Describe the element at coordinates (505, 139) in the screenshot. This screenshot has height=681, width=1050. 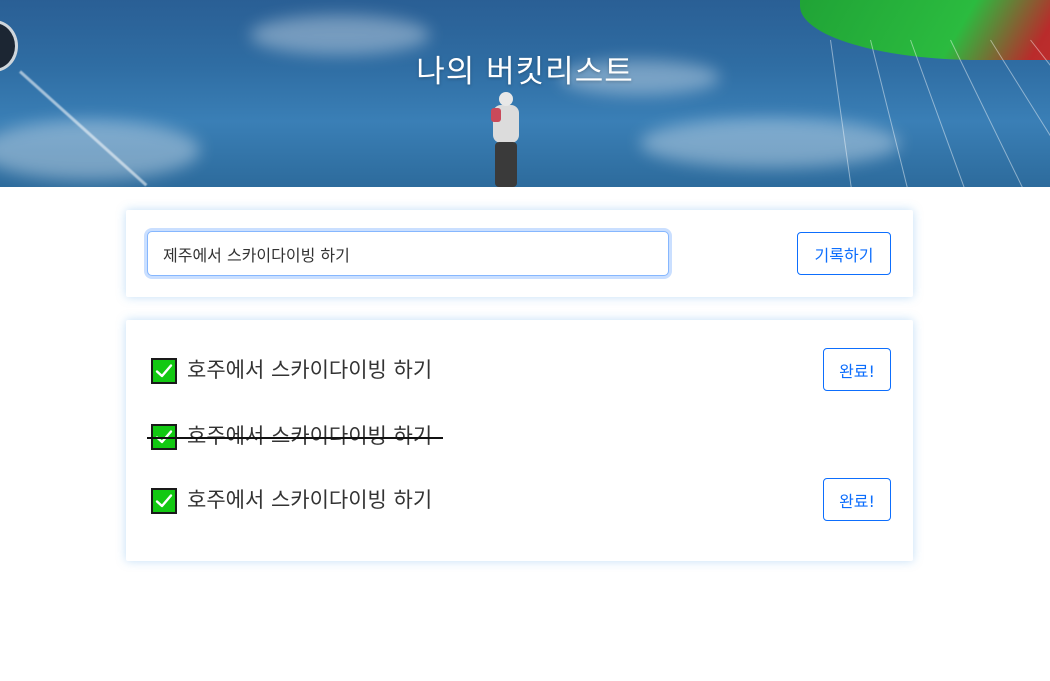
I see `skydiver-image` at that location.